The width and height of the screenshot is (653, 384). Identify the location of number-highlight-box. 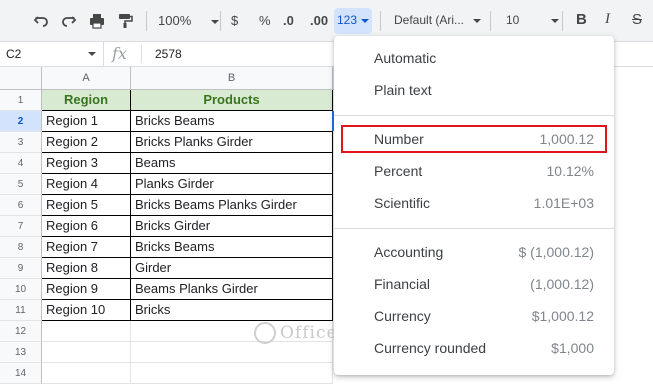
(474, 139).